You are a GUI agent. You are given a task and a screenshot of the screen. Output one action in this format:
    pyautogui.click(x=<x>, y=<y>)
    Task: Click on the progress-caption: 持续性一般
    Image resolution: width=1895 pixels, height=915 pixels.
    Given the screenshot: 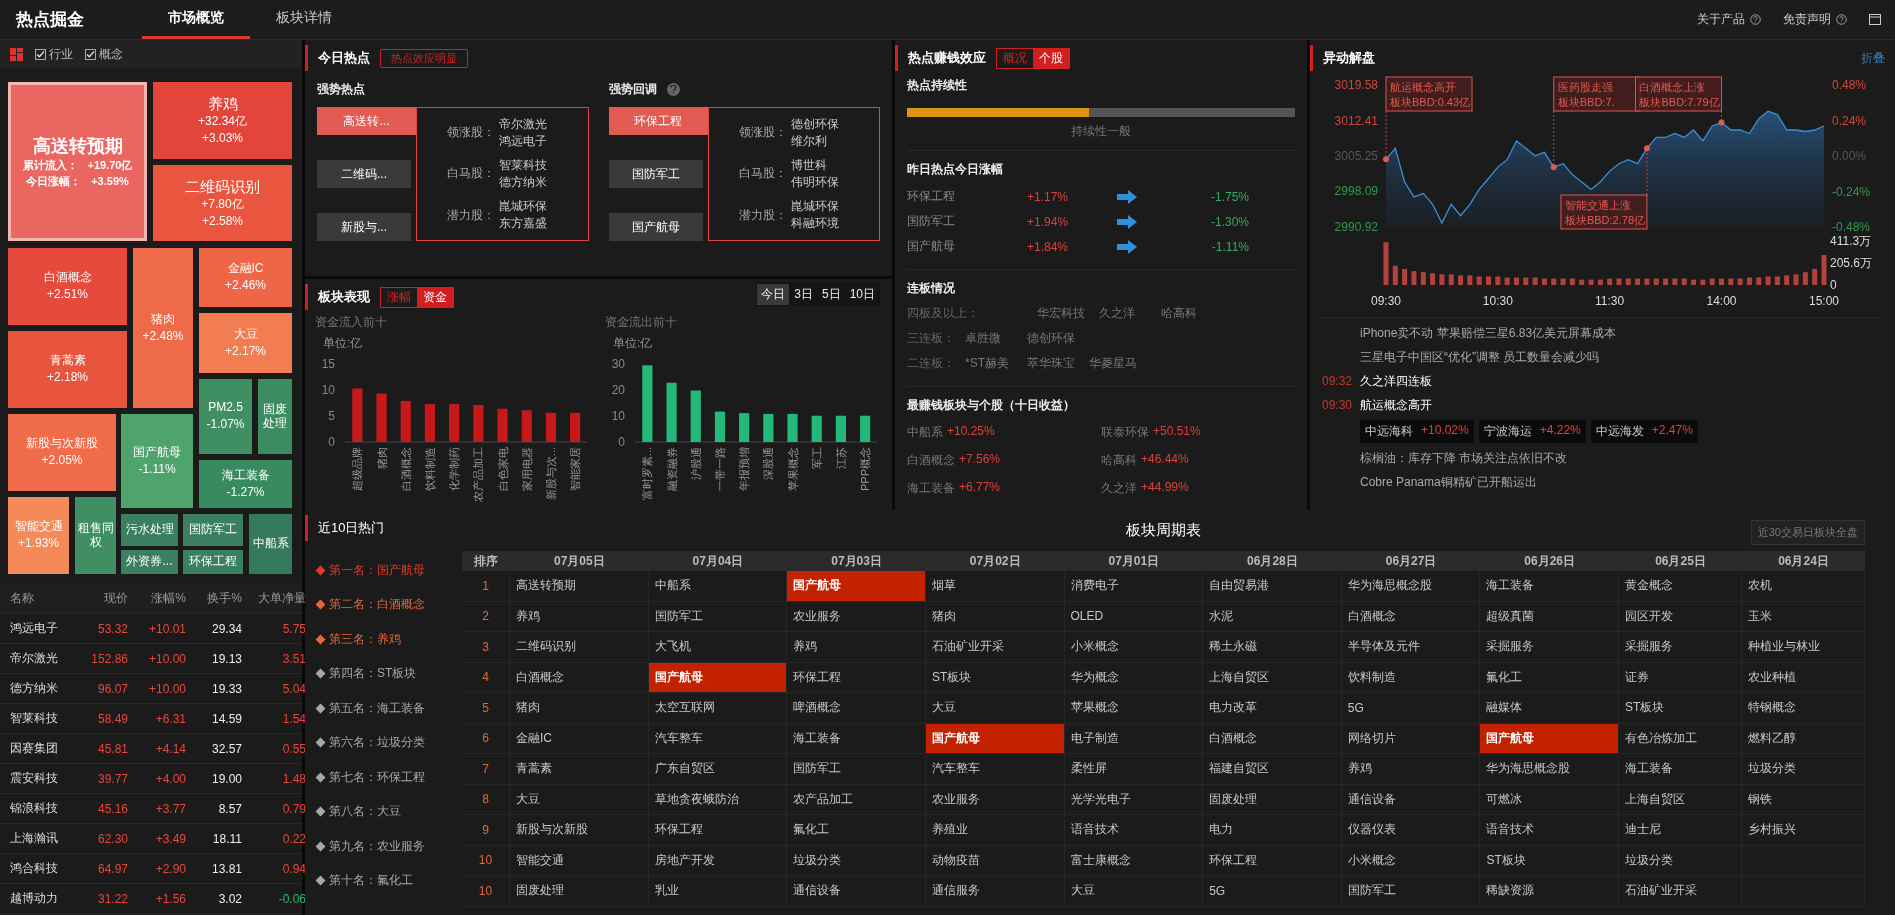 What is the action you would take?
    pyautogui.click(x=1101, y=131)
    